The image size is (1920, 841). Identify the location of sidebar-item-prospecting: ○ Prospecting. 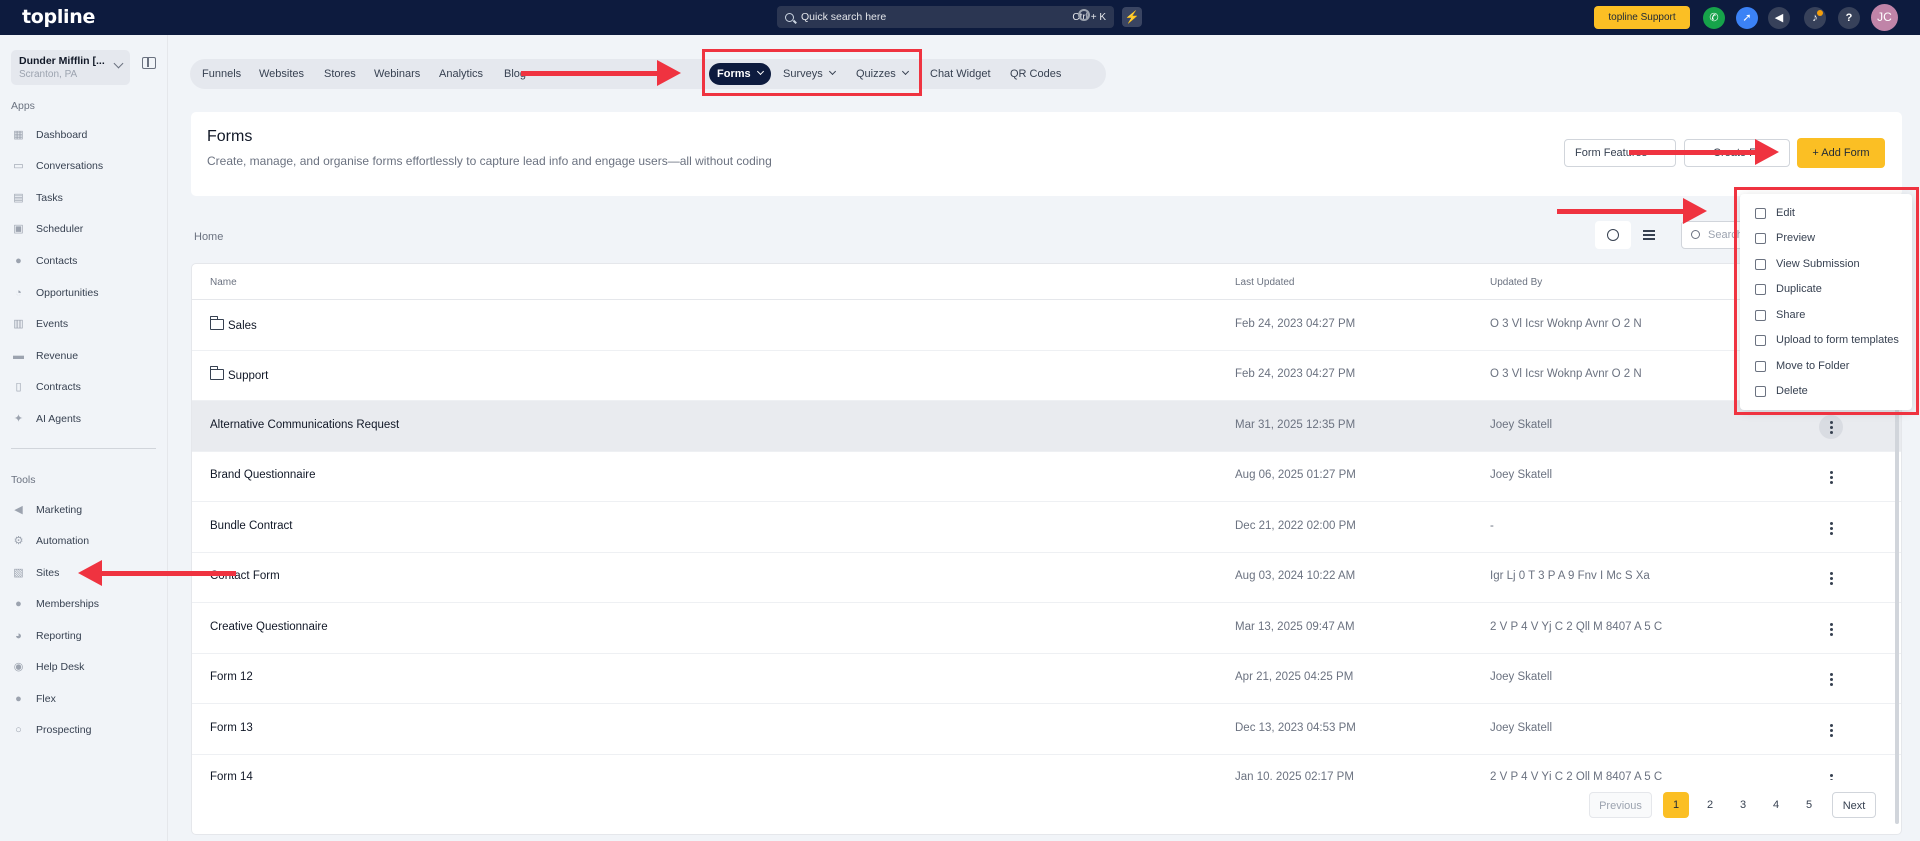
(81, 730).